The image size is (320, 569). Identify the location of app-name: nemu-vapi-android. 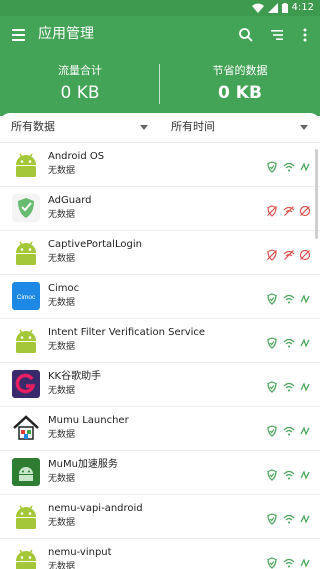
(95, 508).